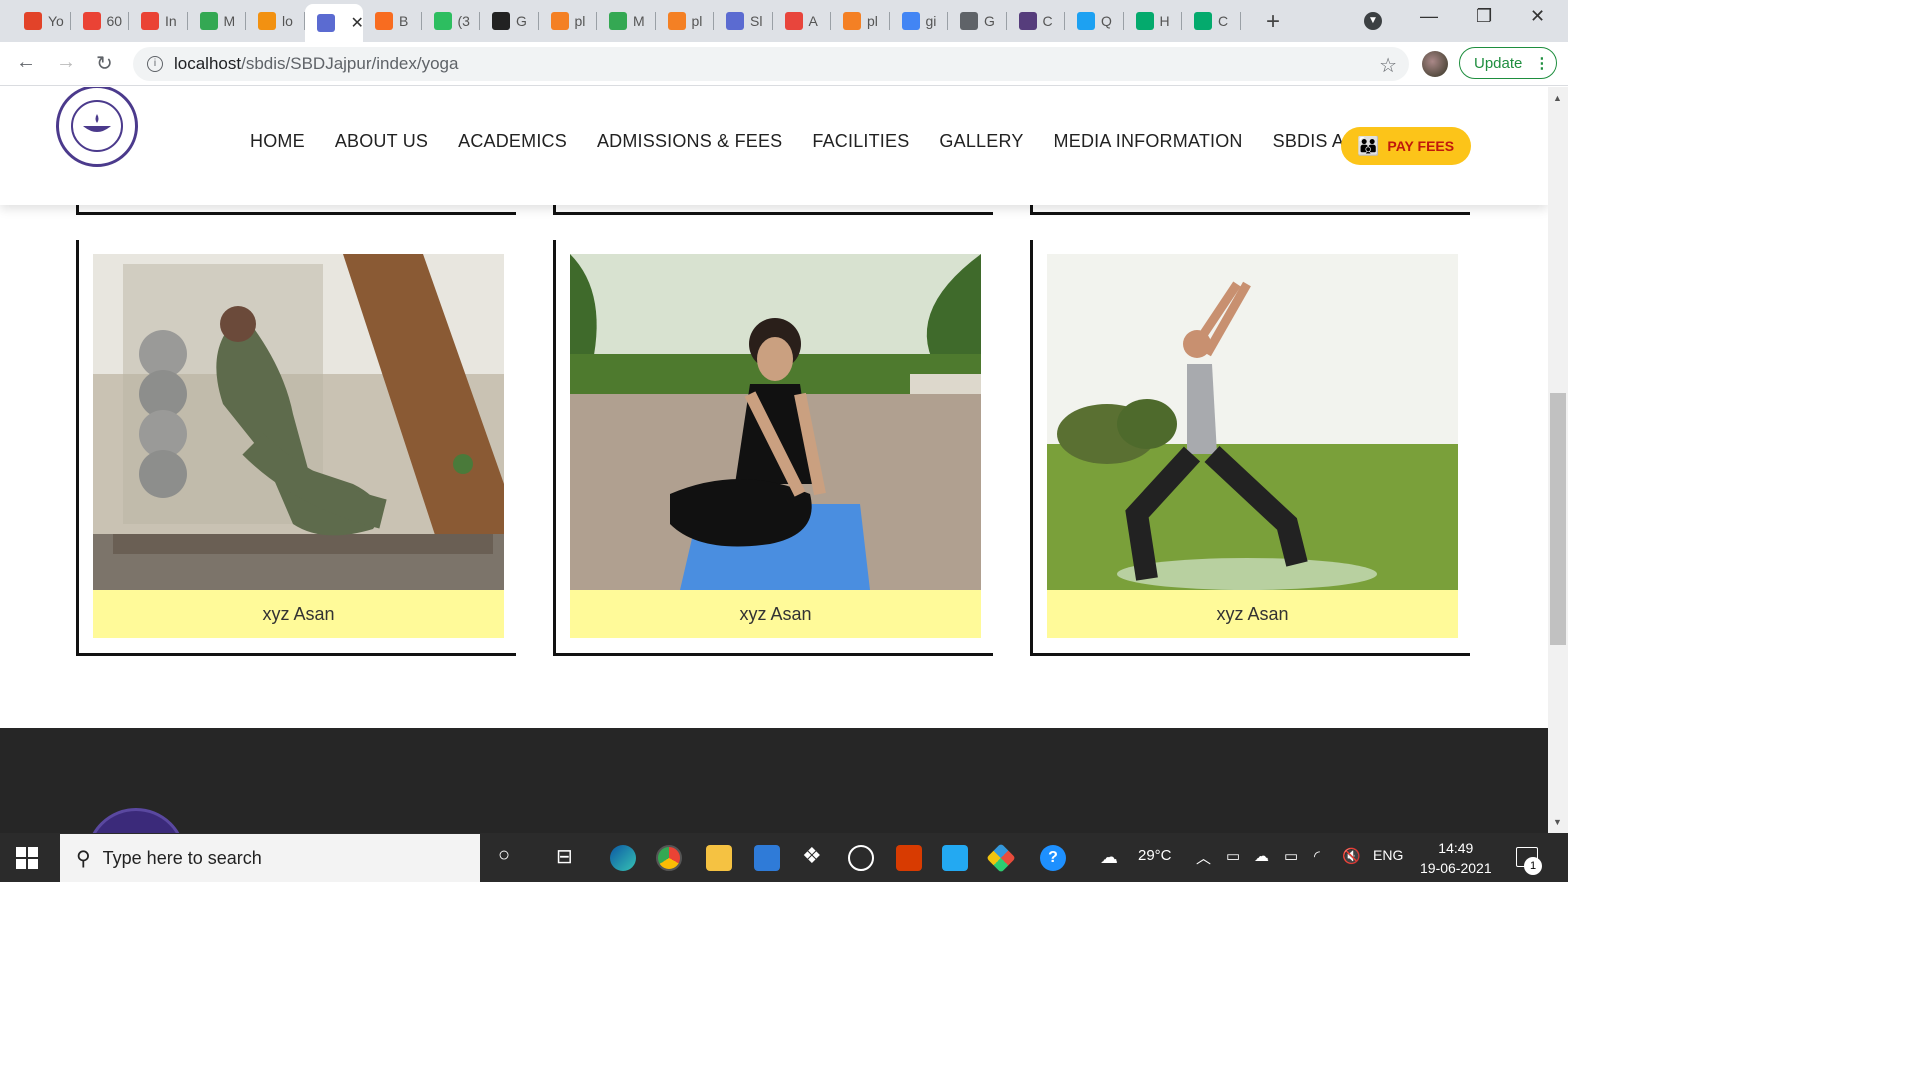  I want to click on tab-label: Sl, so click(756, 21).